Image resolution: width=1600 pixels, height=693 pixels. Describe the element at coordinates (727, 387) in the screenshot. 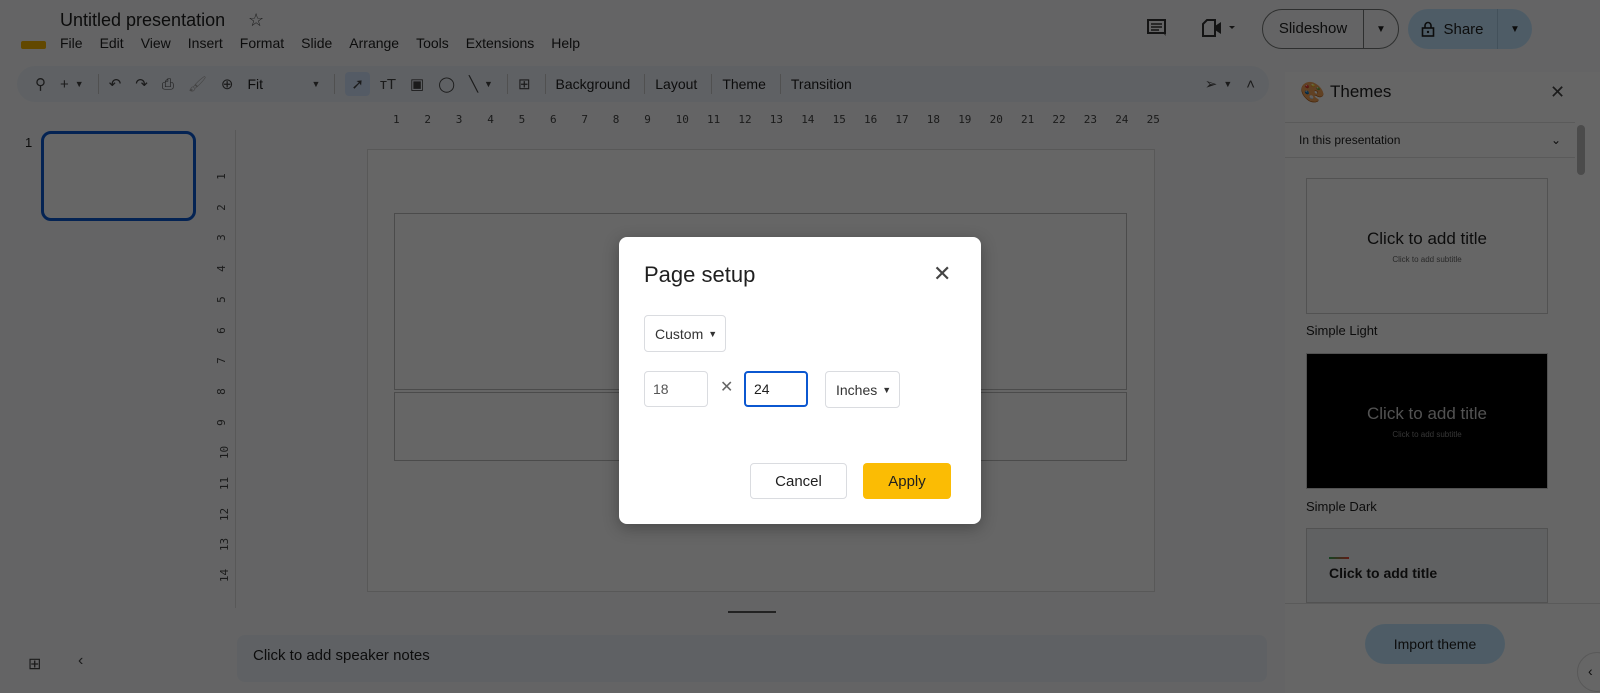

I see `times-icon: ✕` at that location.